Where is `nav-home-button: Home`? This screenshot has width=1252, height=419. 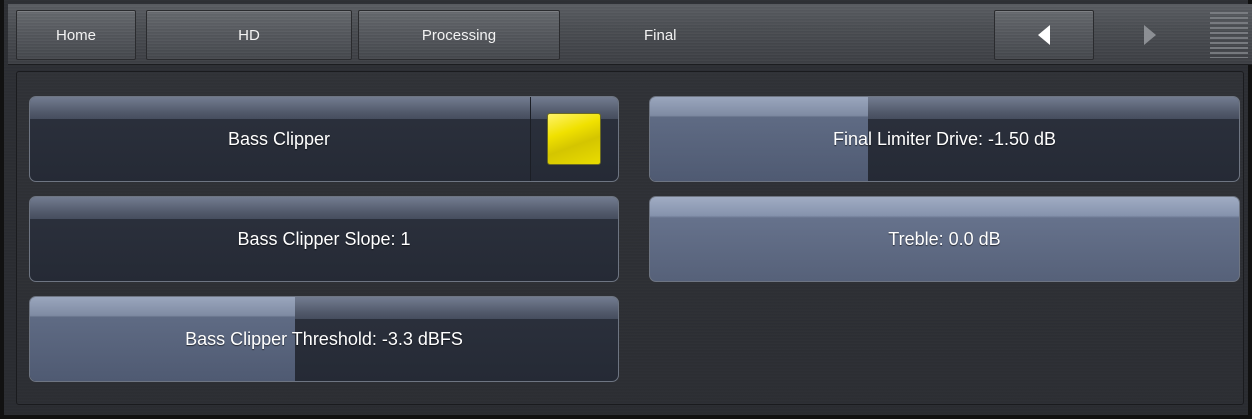
nav-home-button: Home is located at coordinates (76, 35).